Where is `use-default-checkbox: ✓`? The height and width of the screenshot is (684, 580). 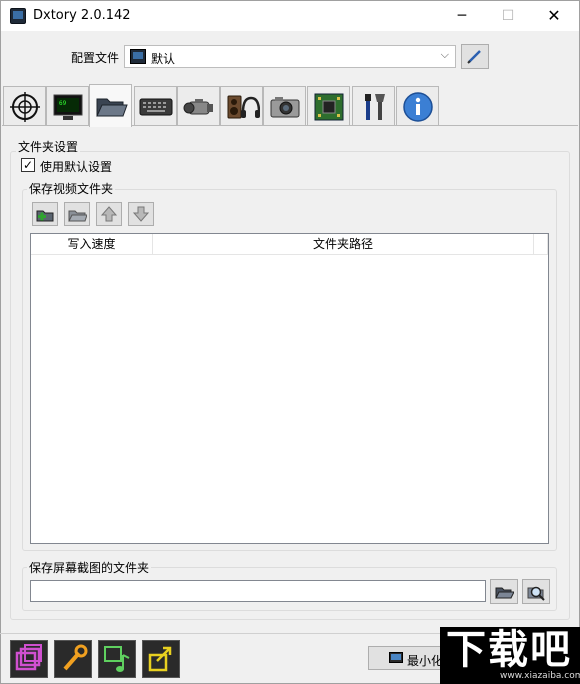 use-default-checkbox: ✓ is located at coordinates (28, 165).